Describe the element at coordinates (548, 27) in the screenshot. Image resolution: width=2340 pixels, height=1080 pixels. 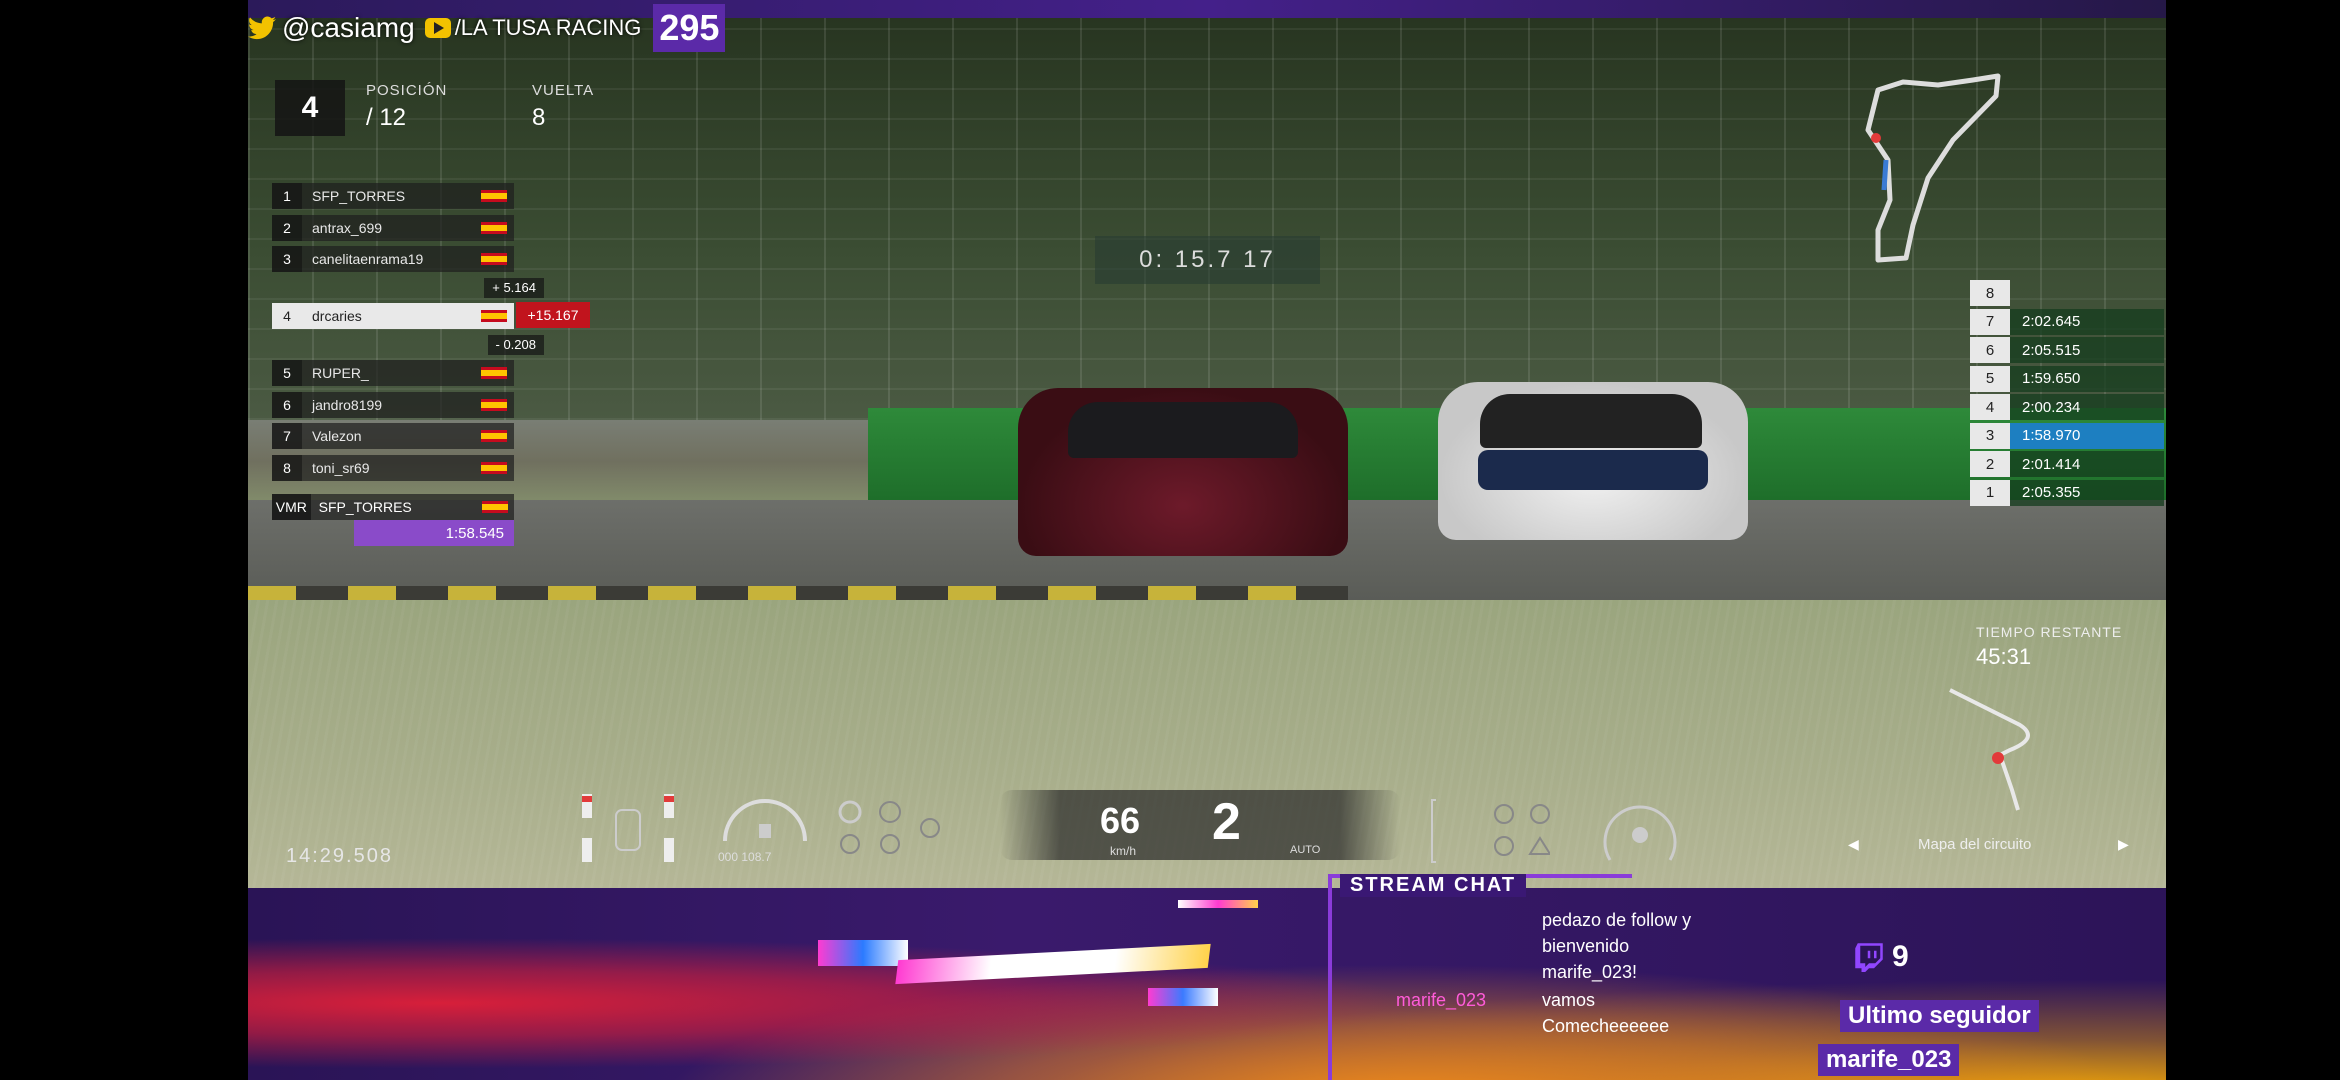
I see `team-name: /LA TUSA RACING` at that location.